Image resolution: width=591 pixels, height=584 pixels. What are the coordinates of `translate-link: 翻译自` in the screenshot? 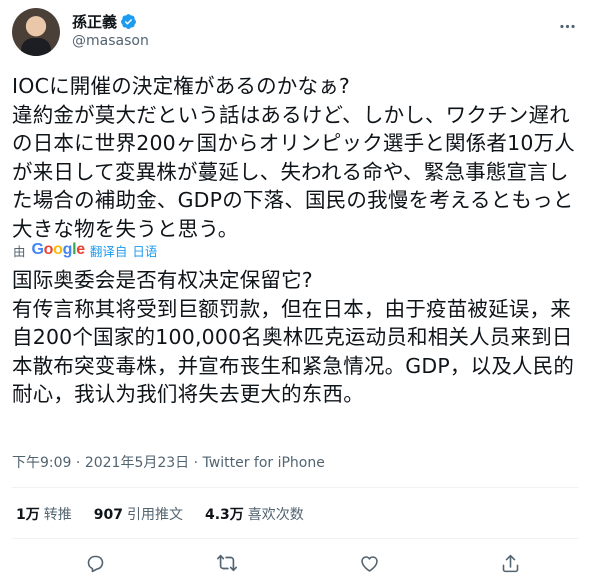 It's located at (109, 250).